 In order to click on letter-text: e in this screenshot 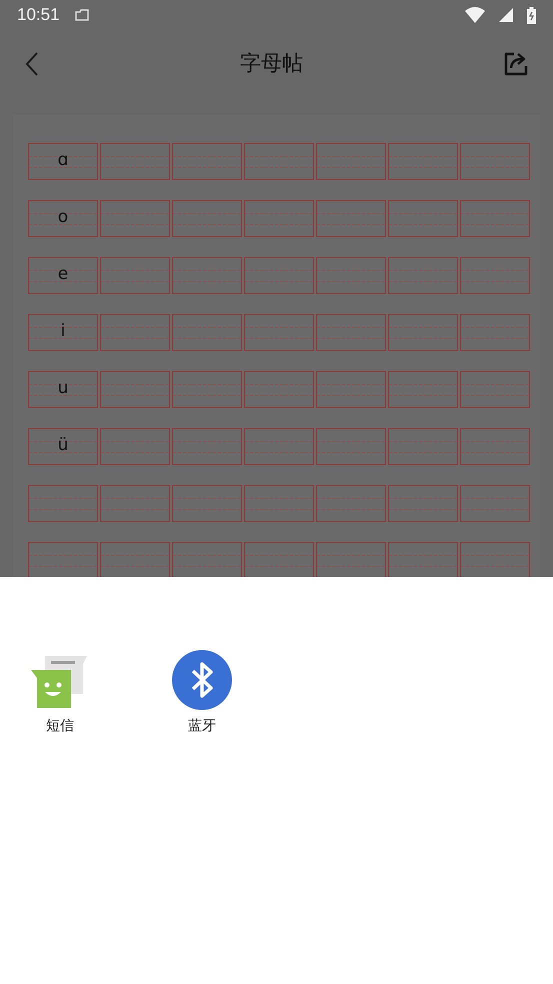, I will do `click(63, 274)`.